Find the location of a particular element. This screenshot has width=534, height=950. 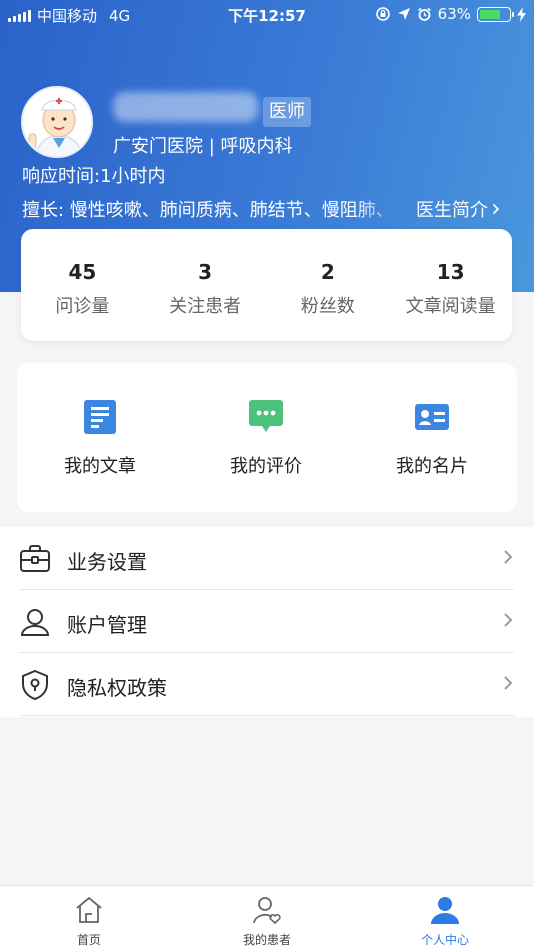

response-time: 响应时间:1小时内 is located at coordinates (94, 176).